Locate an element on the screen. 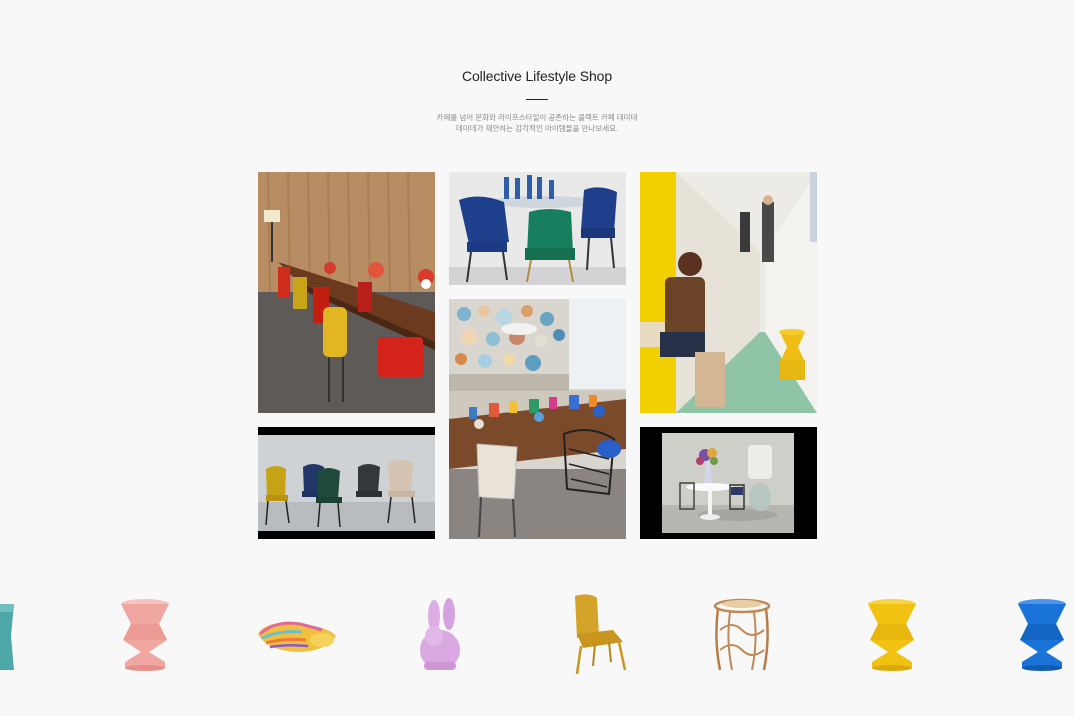  photo-office-hallway is located at coordinates (728, 292).